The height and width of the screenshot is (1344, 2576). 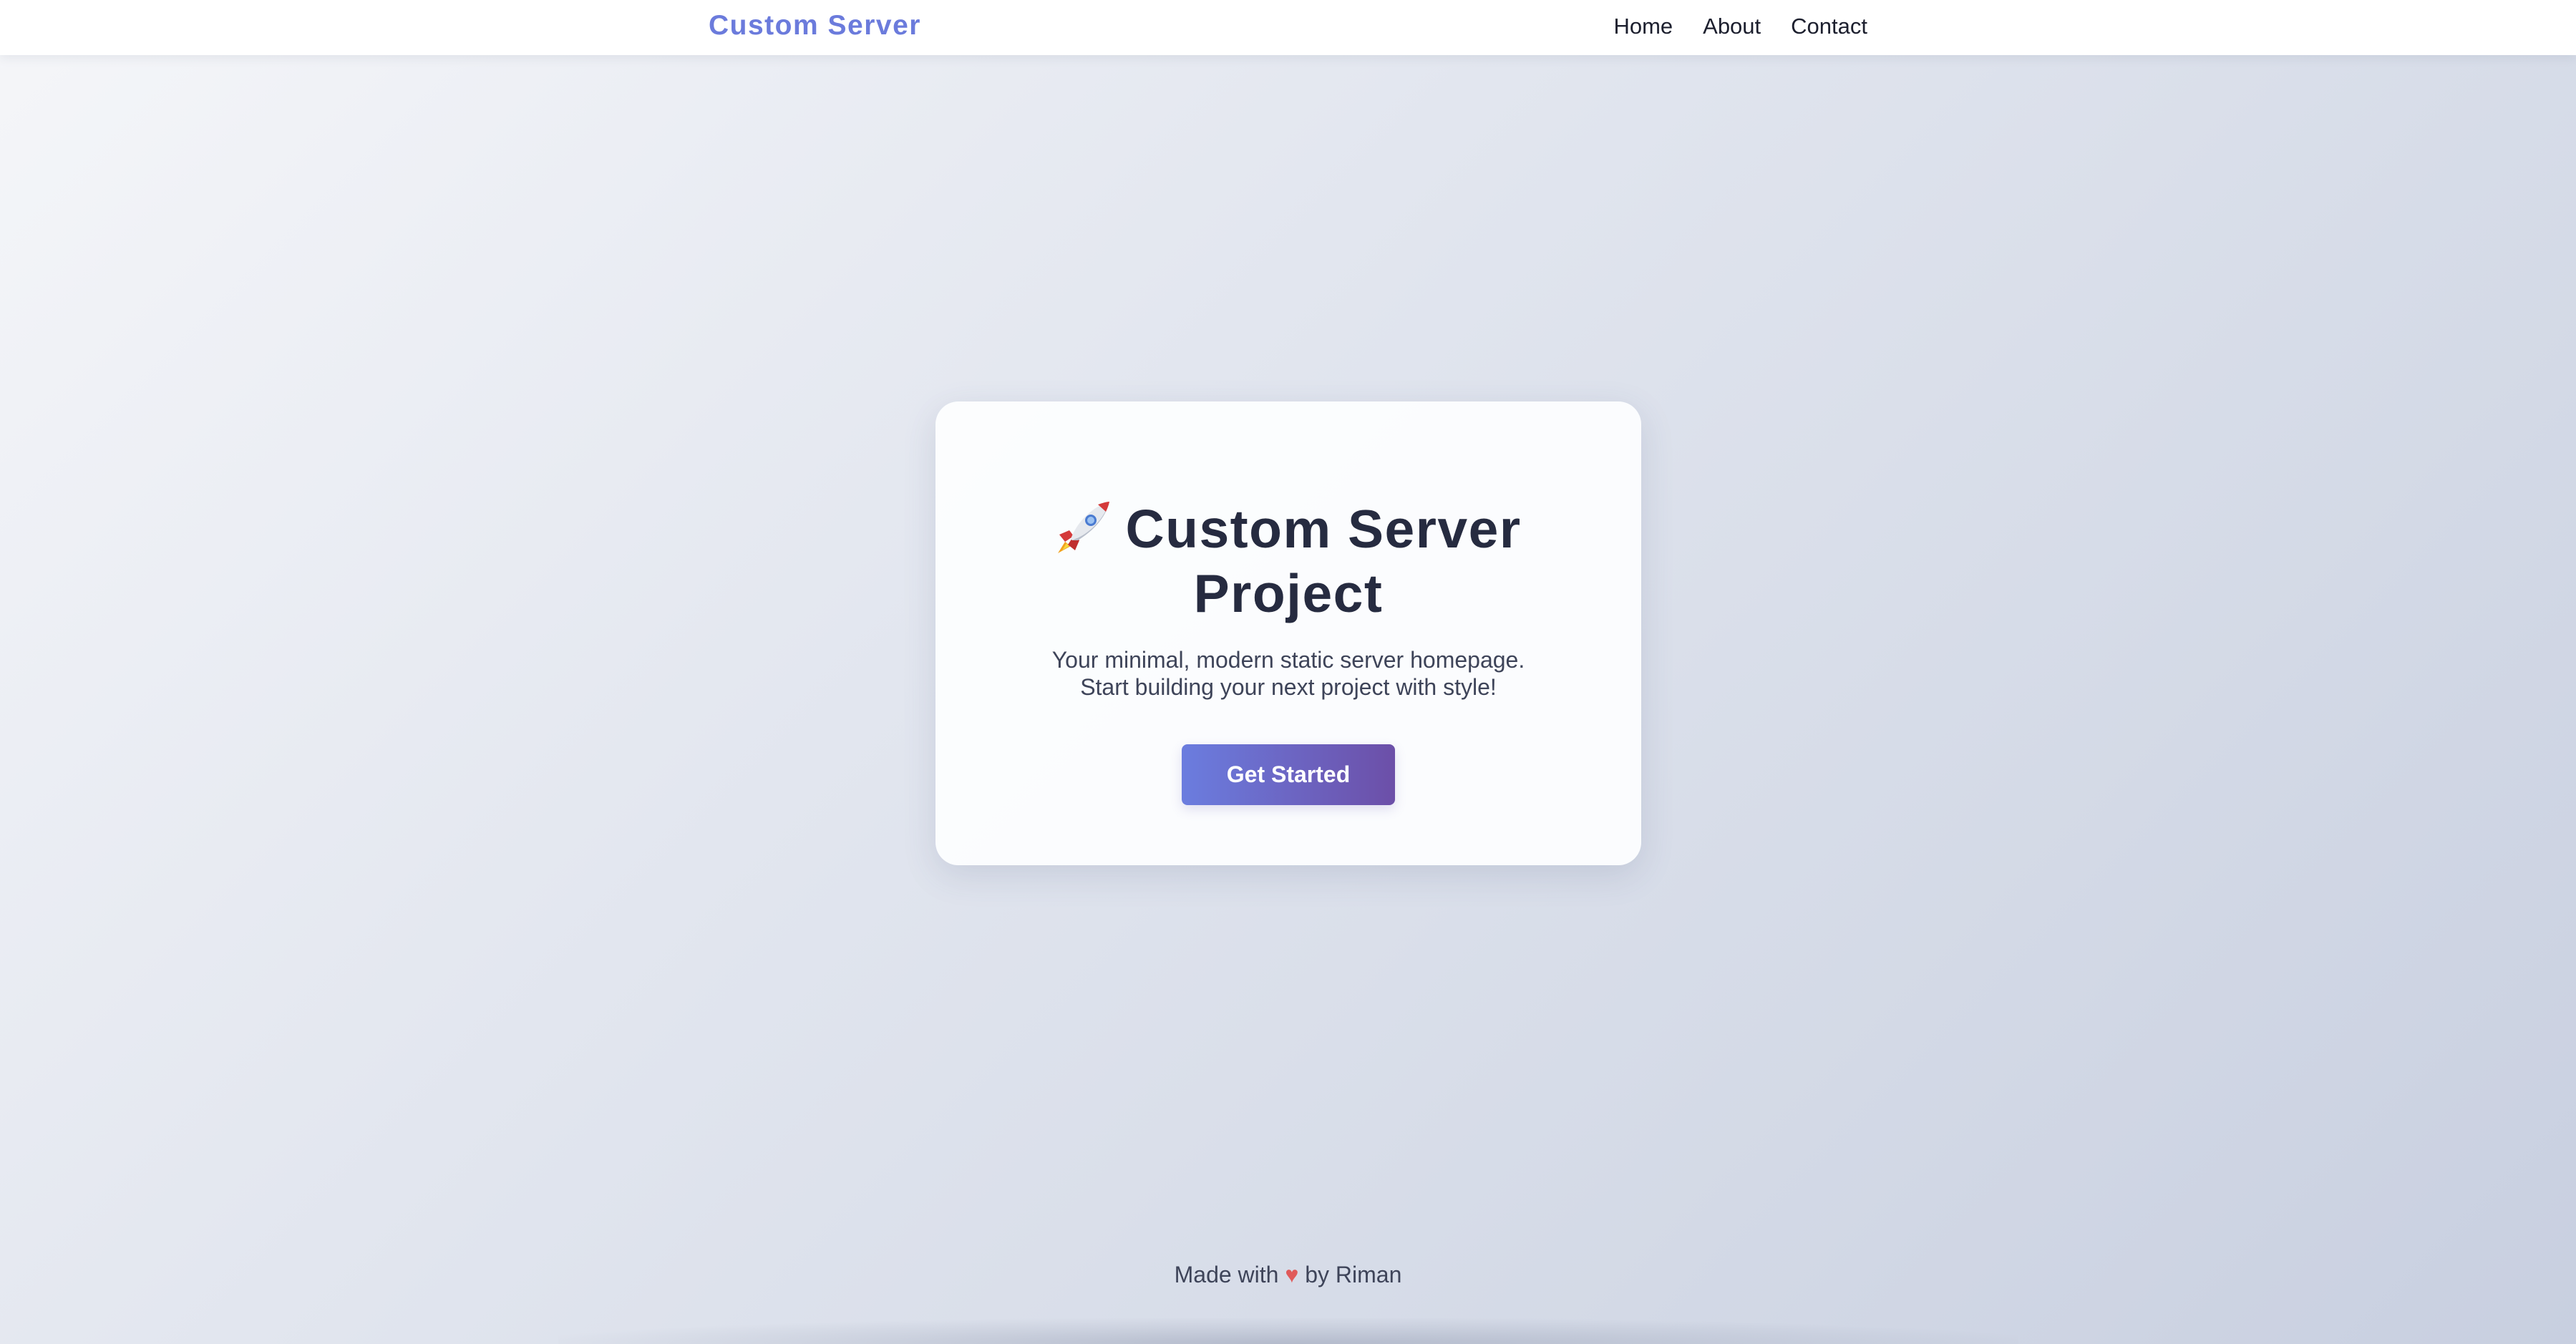 I want to click on nav-links: Home About Contact, so click(x=1740, y=27).